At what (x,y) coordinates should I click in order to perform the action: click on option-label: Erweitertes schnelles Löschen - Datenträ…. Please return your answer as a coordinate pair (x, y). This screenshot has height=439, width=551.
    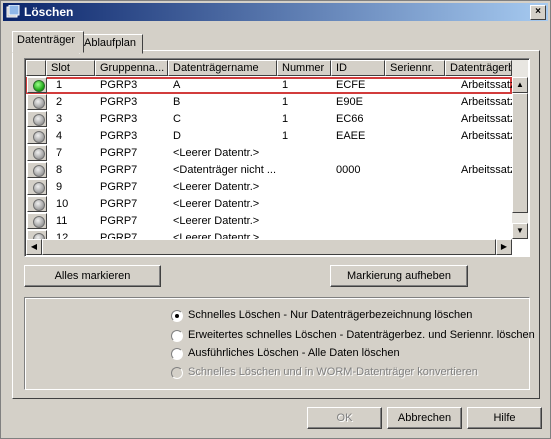
    Looking at the image, I should click on (361, 335).